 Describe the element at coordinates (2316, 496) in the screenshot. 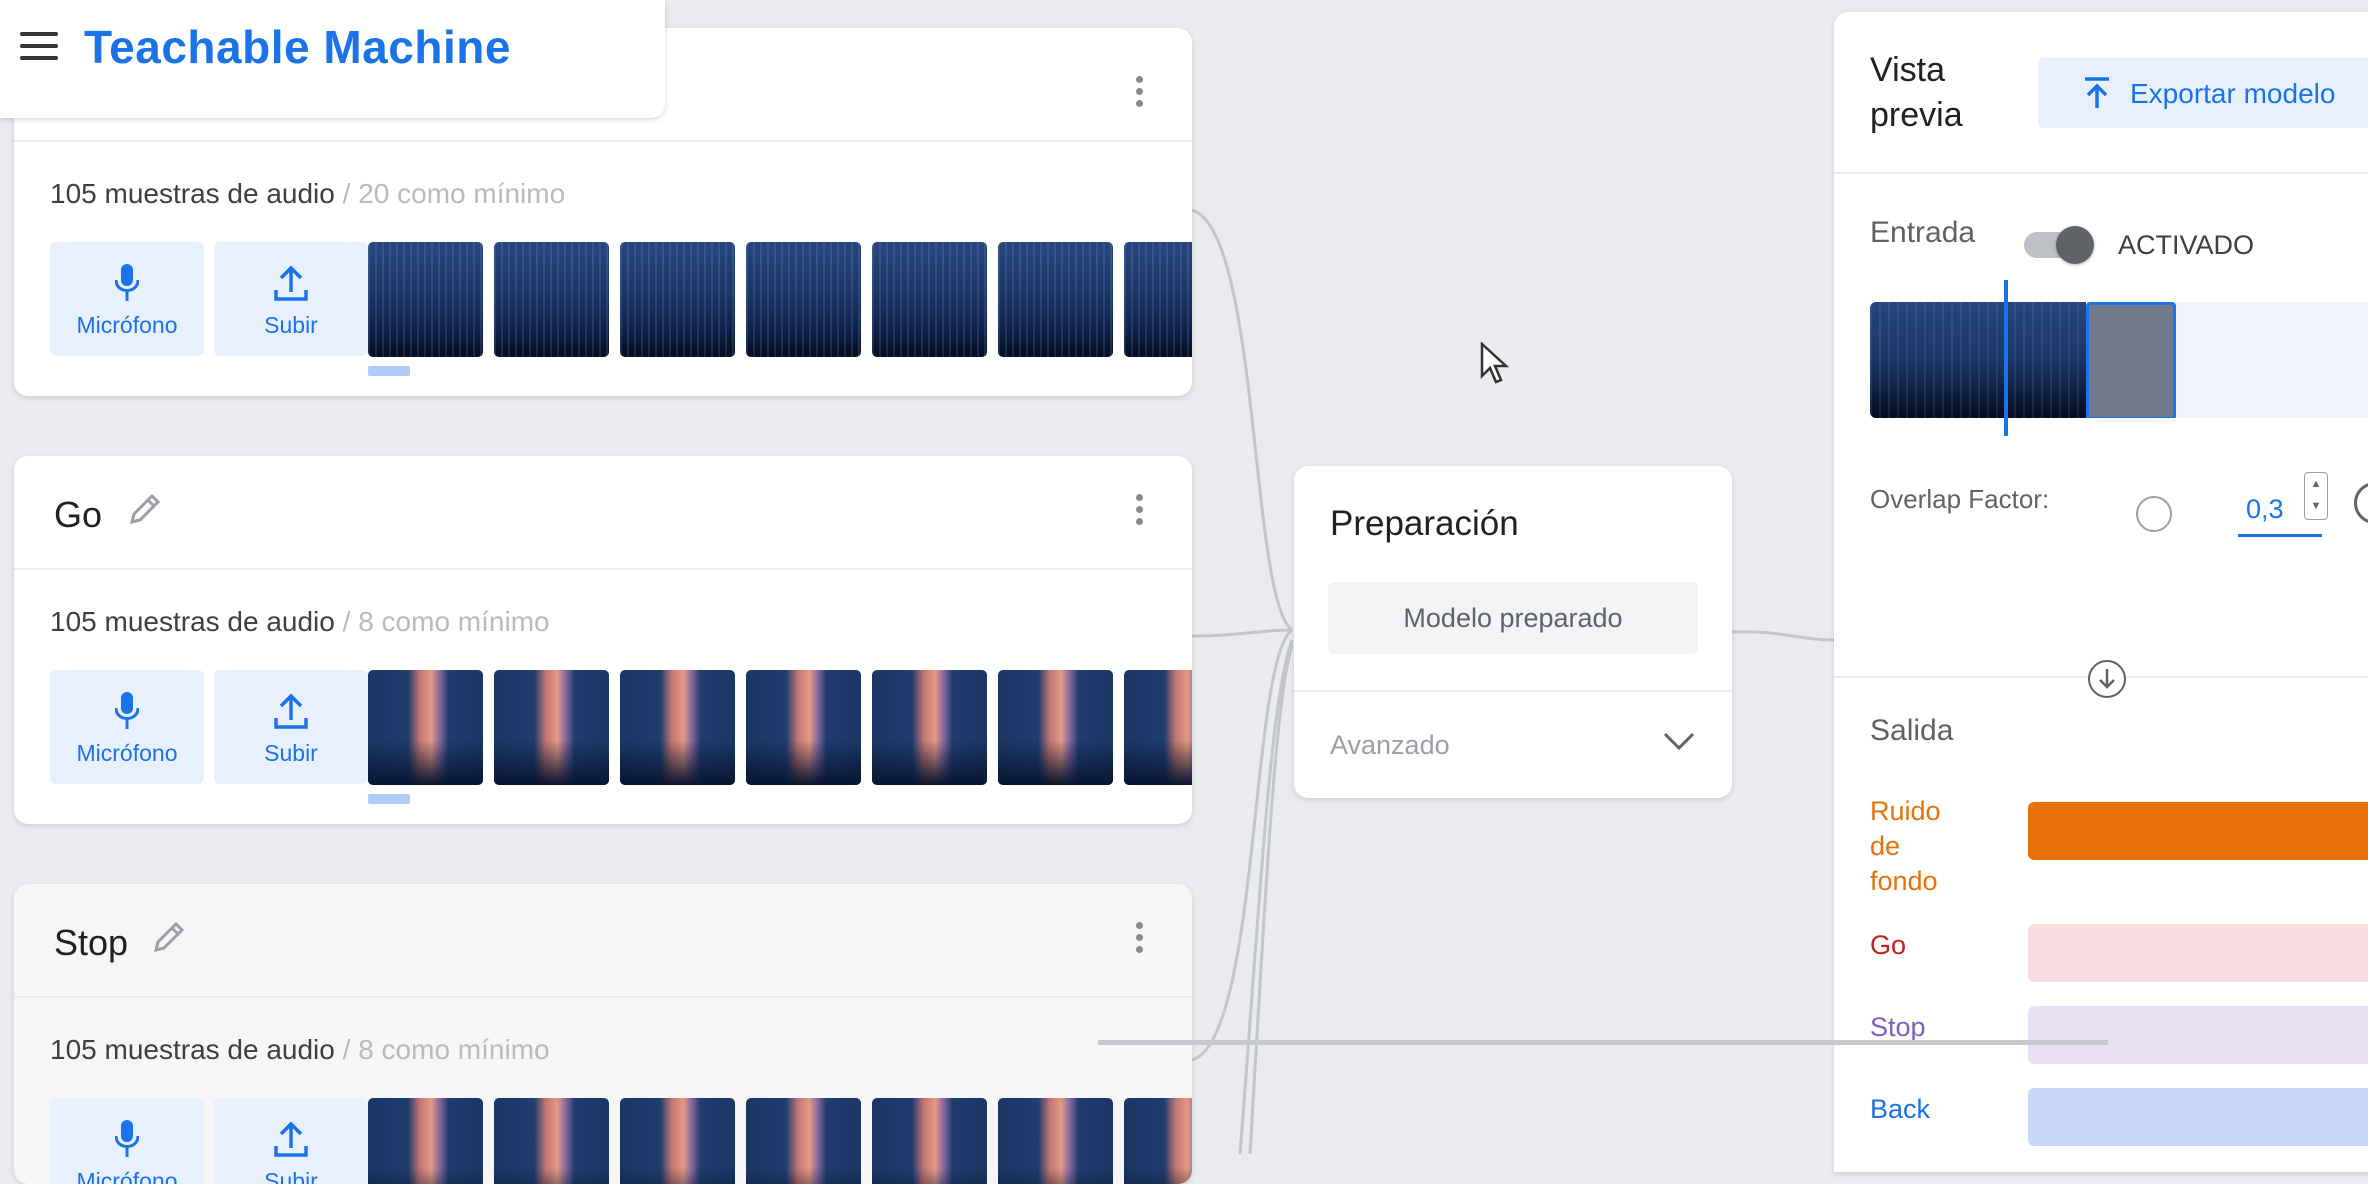

I see `overlap-stepper: ▲ ▼` at that location.